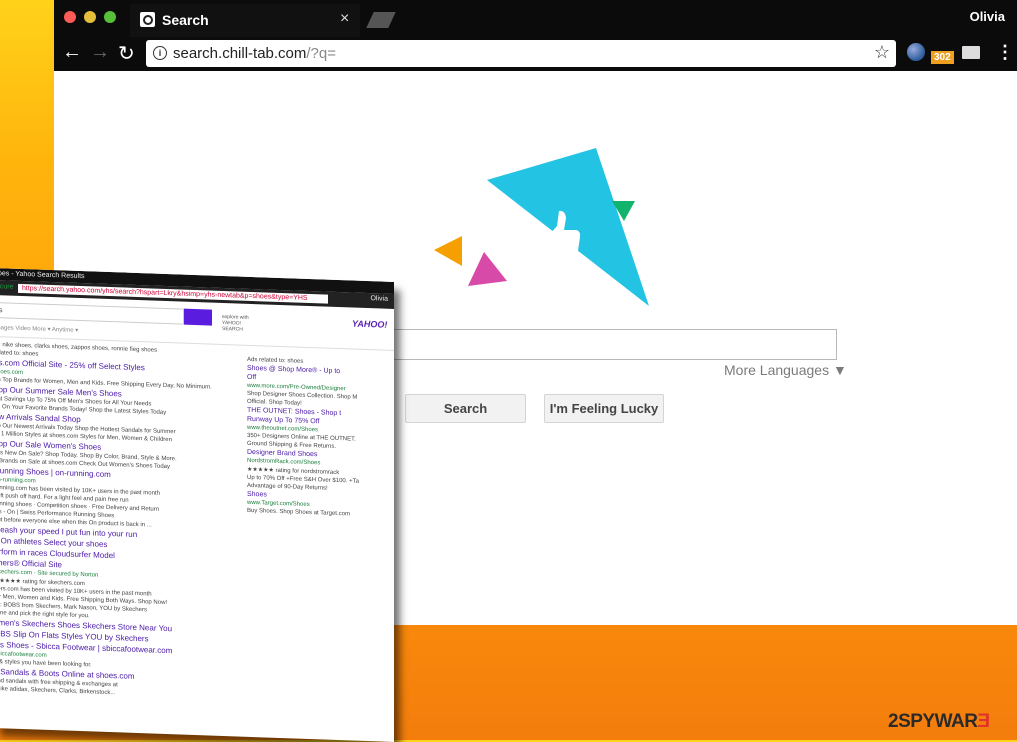 This screenshot has height=742, width=1017. What do you see at coordinates (465, 408) in the screenshot?
I see `search-button: Search` at bounding box center [465, 408].